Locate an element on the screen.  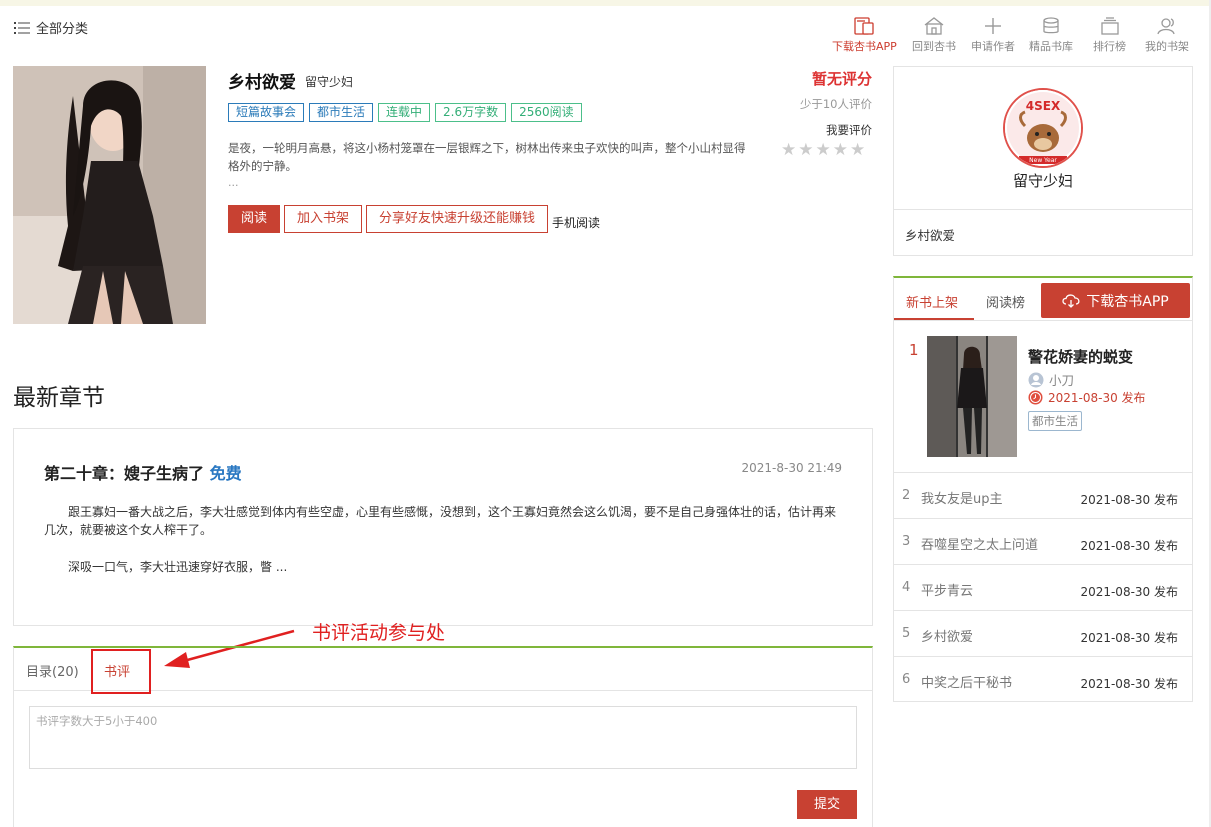
avatar-caption-text: New Year is located at coordinates (1043, 160).